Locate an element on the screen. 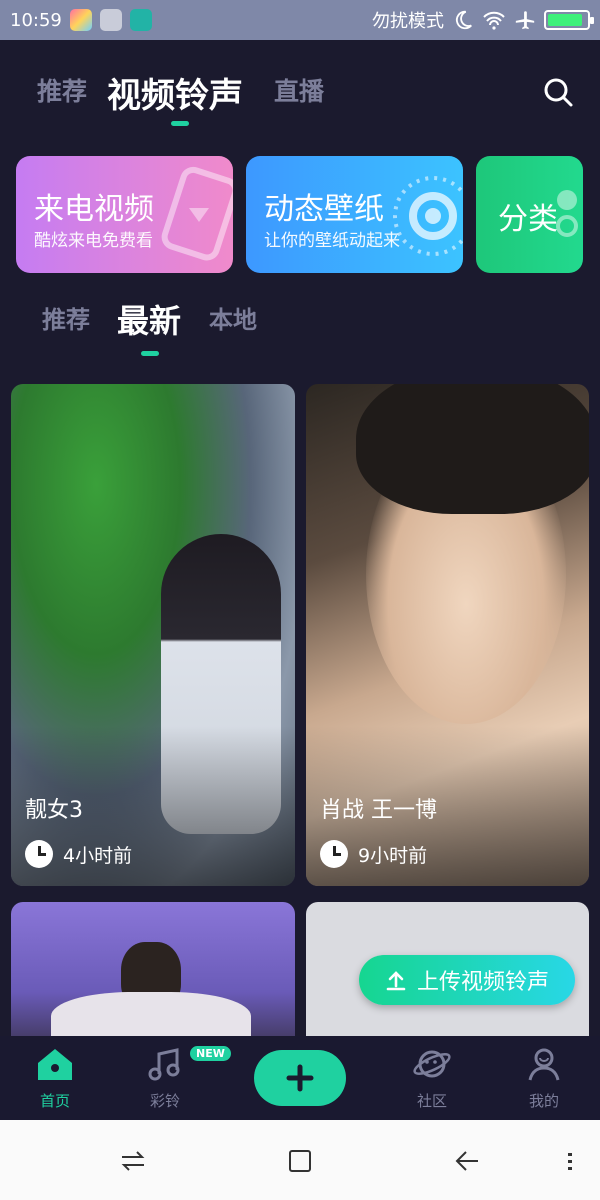 This screenshot has height=1200, width=600. tab-video-ringtone: 视频铃声 is located at coordinates (175, 92).